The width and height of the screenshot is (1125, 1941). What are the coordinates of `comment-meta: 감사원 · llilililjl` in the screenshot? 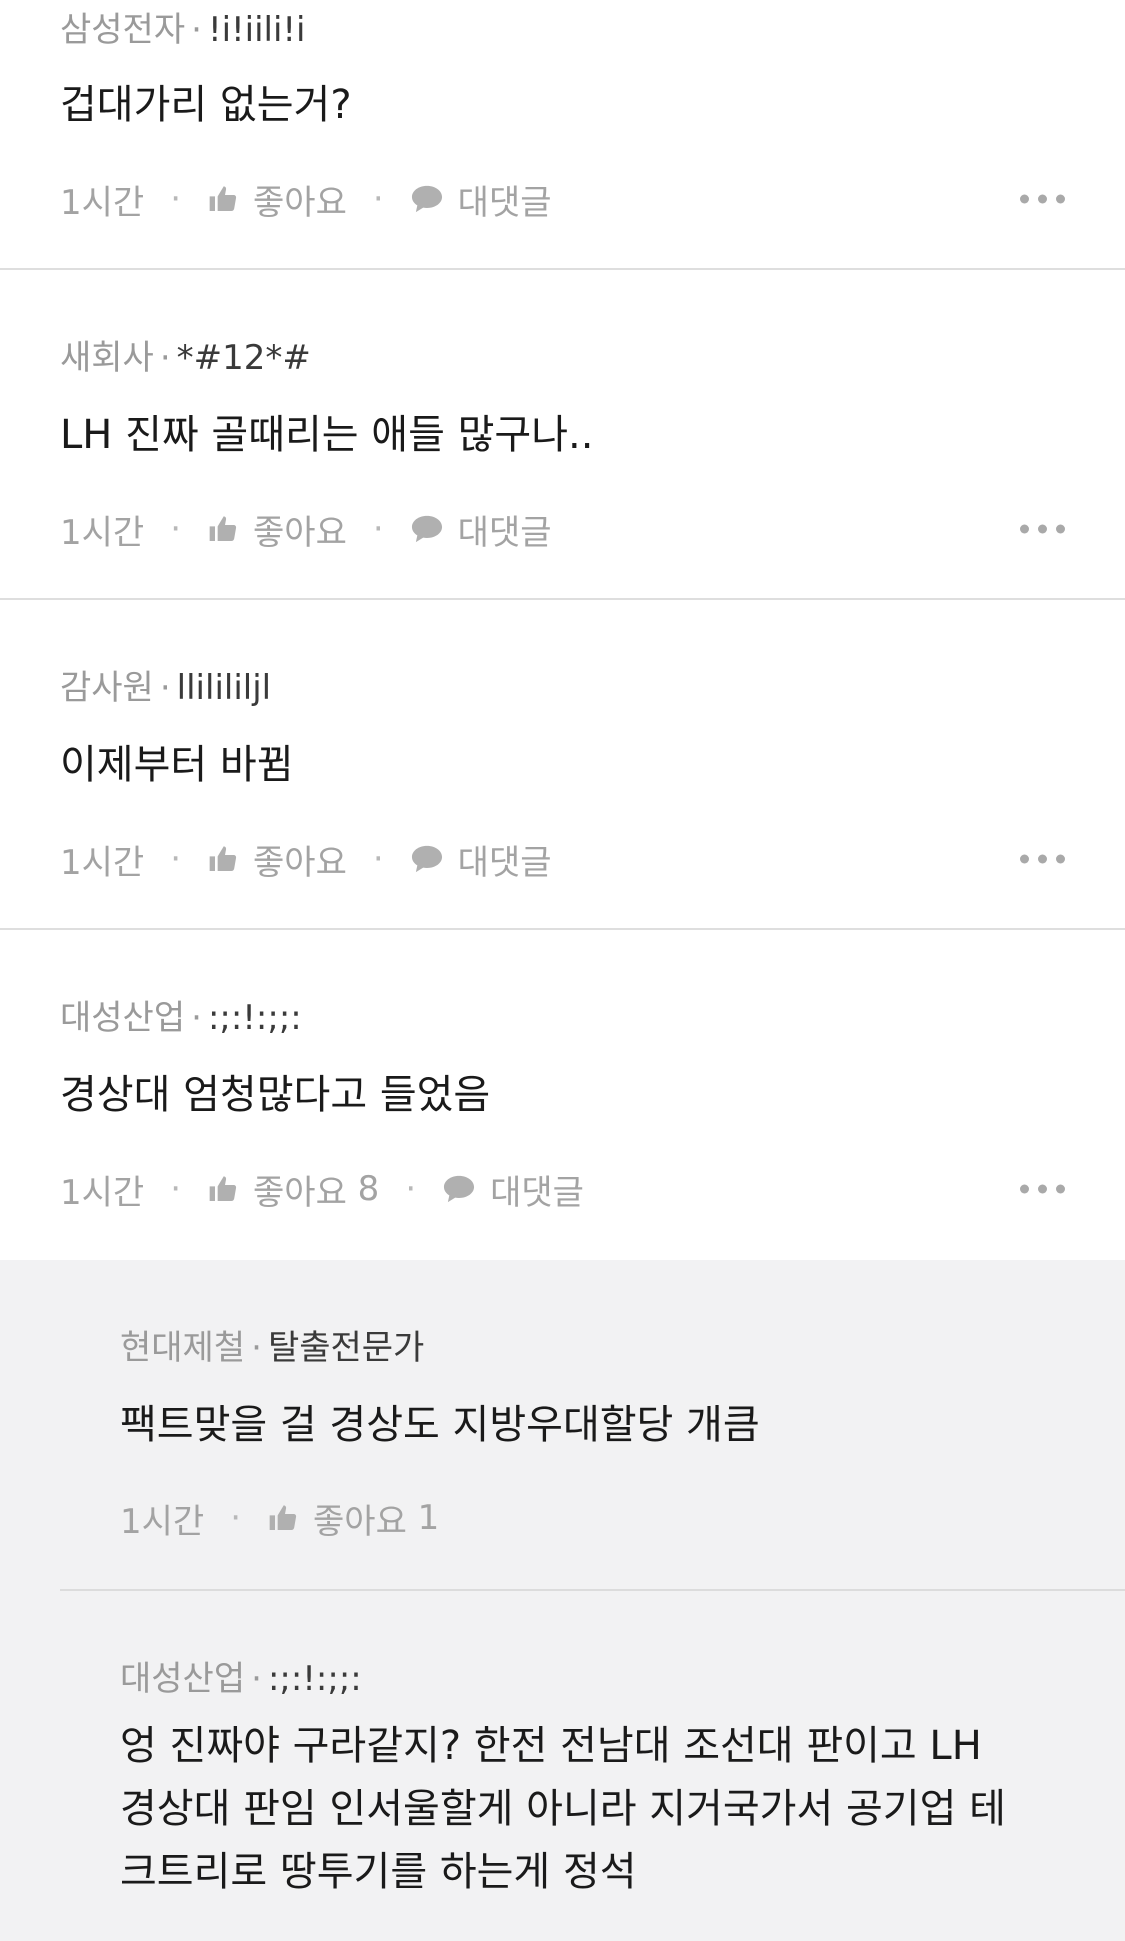 It's located at (166, 688).